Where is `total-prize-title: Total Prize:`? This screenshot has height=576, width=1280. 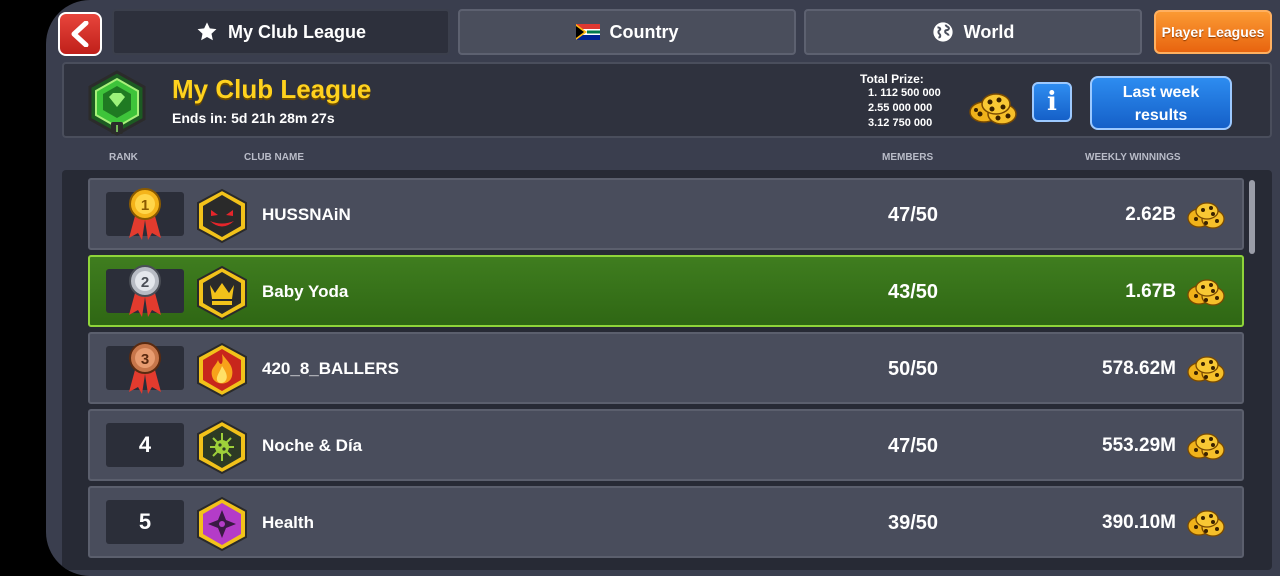
total-prize-title: Total Prize: is located at coordinates (892, 79).